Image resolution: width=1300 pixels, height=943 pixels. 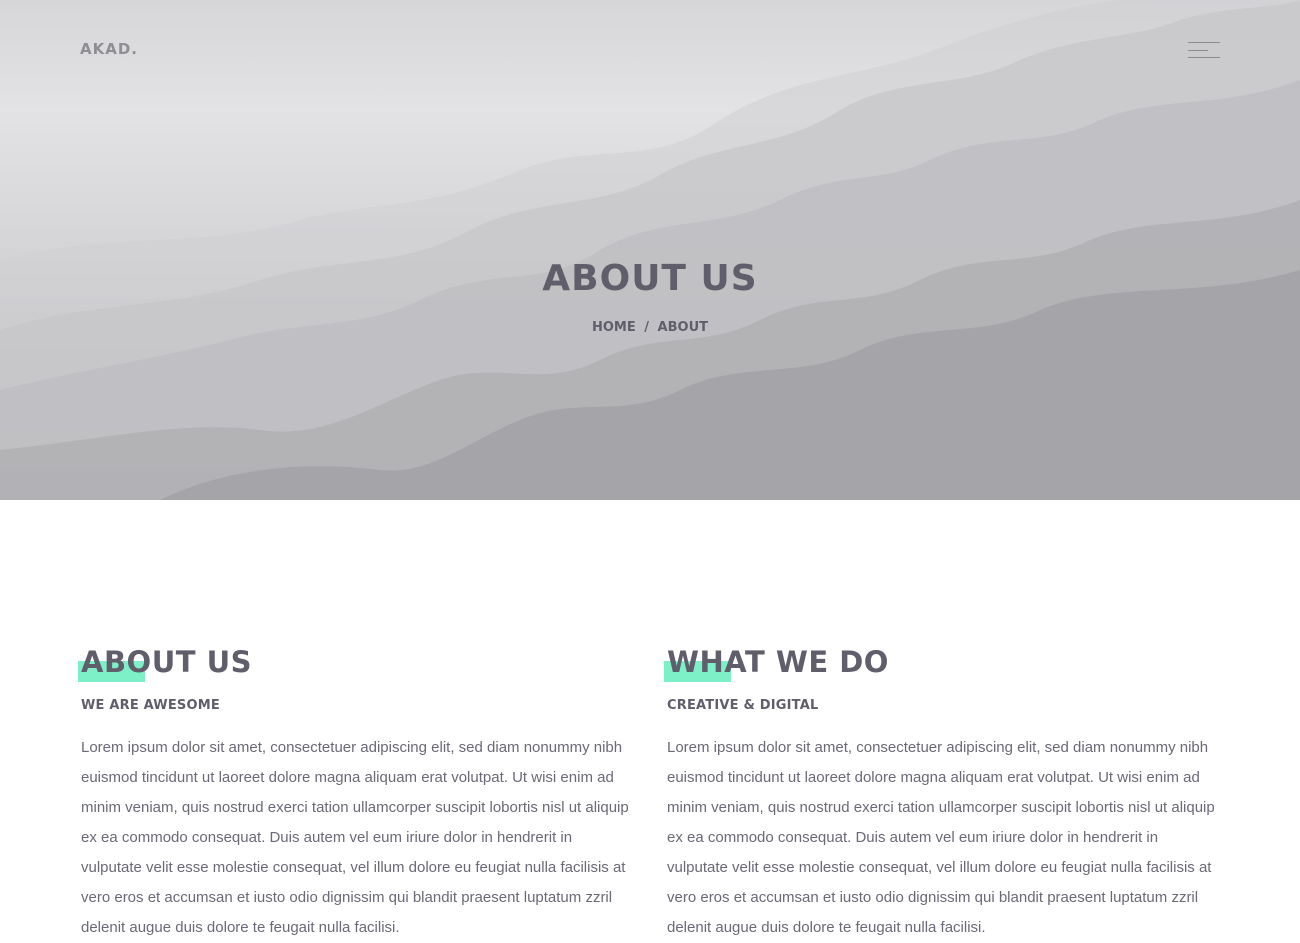 I want to click on breadcrumb-current: ABOUT, so click(x=682, y=327).